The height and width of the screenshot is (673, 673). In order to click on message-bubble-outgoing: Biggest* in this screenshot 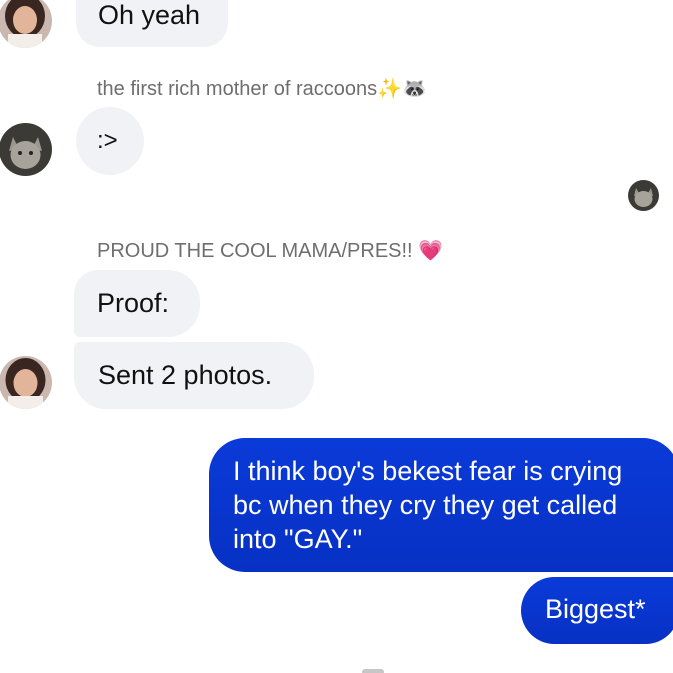, I will do `click(597, 610)`.